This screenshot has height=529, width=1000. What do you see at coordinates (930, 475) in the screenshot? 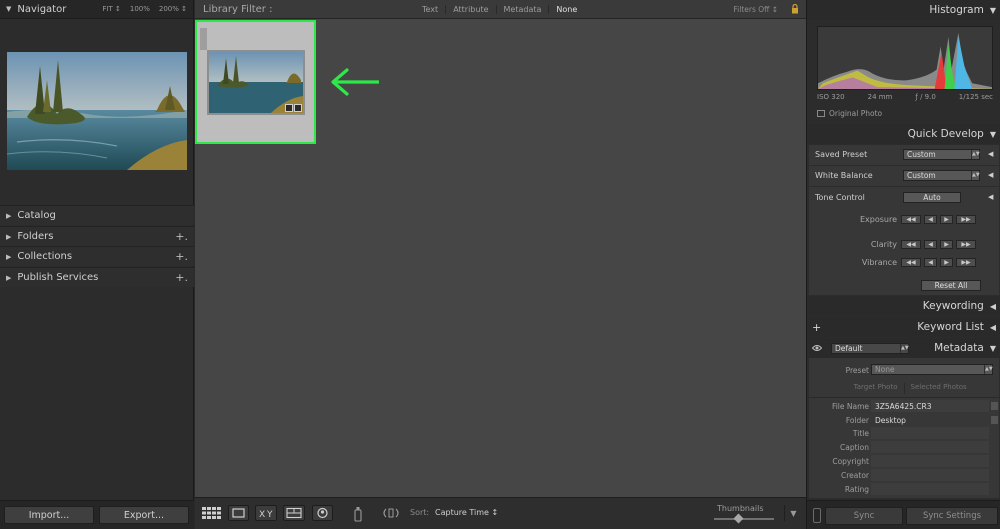
I see `creator-field` at bounding box center [930, 475].